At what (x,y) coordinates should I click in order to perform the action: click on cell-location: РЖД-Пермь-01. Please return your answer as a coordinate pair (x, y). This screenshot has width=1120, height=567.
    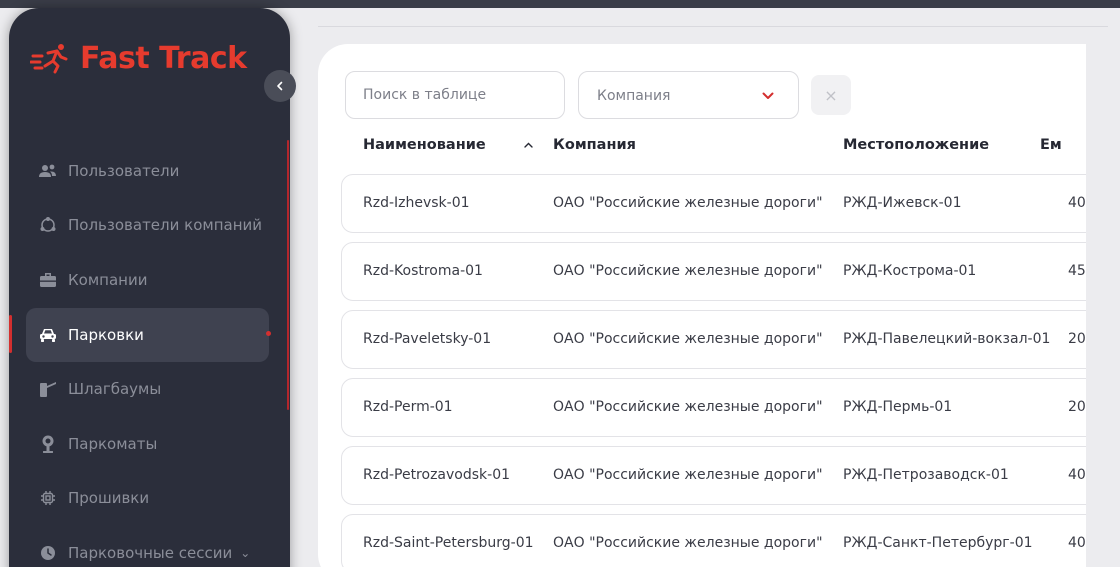
    Looking at the image, I should click on (898, 407).